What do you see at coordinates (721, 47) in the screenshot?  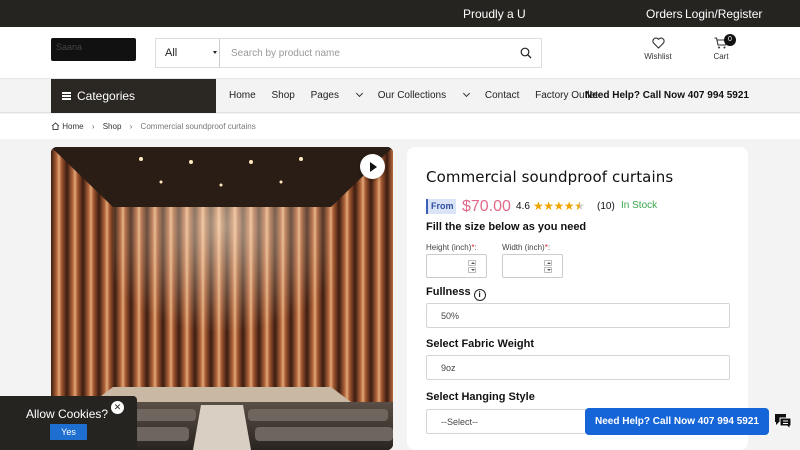 I see `cart-button: Cart 0` at bounding box center [721, 47].